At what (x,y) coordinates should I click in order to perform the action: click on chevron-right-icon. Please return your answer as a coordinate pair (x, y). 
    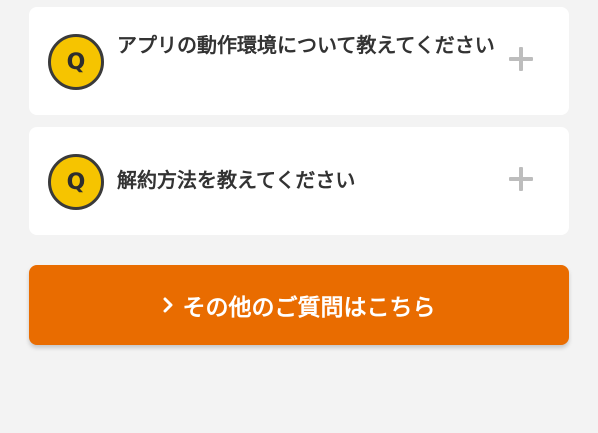
    Looking at the image, I should click on (168, 305).